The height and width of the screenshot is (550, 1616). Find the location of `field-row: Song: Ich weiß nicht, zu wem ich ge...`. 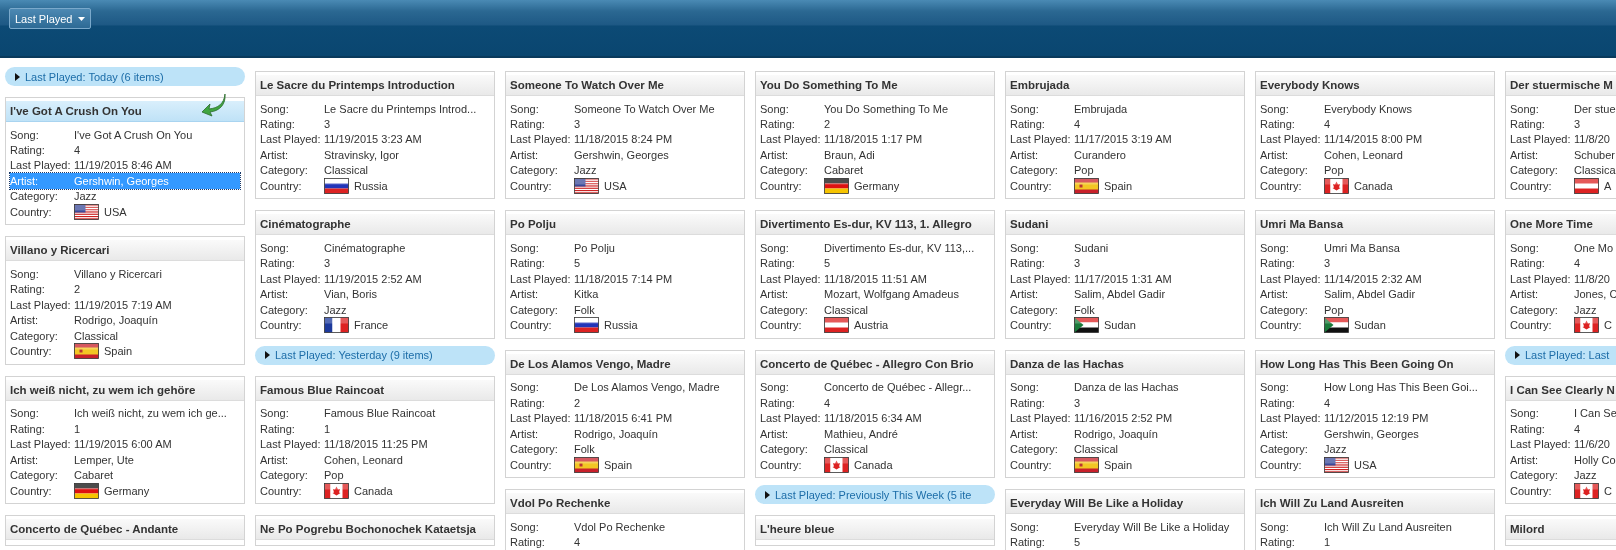

field-row: Song: Ich weiß nicht, zu wem ich ge... is located at coordinates (125, 413).